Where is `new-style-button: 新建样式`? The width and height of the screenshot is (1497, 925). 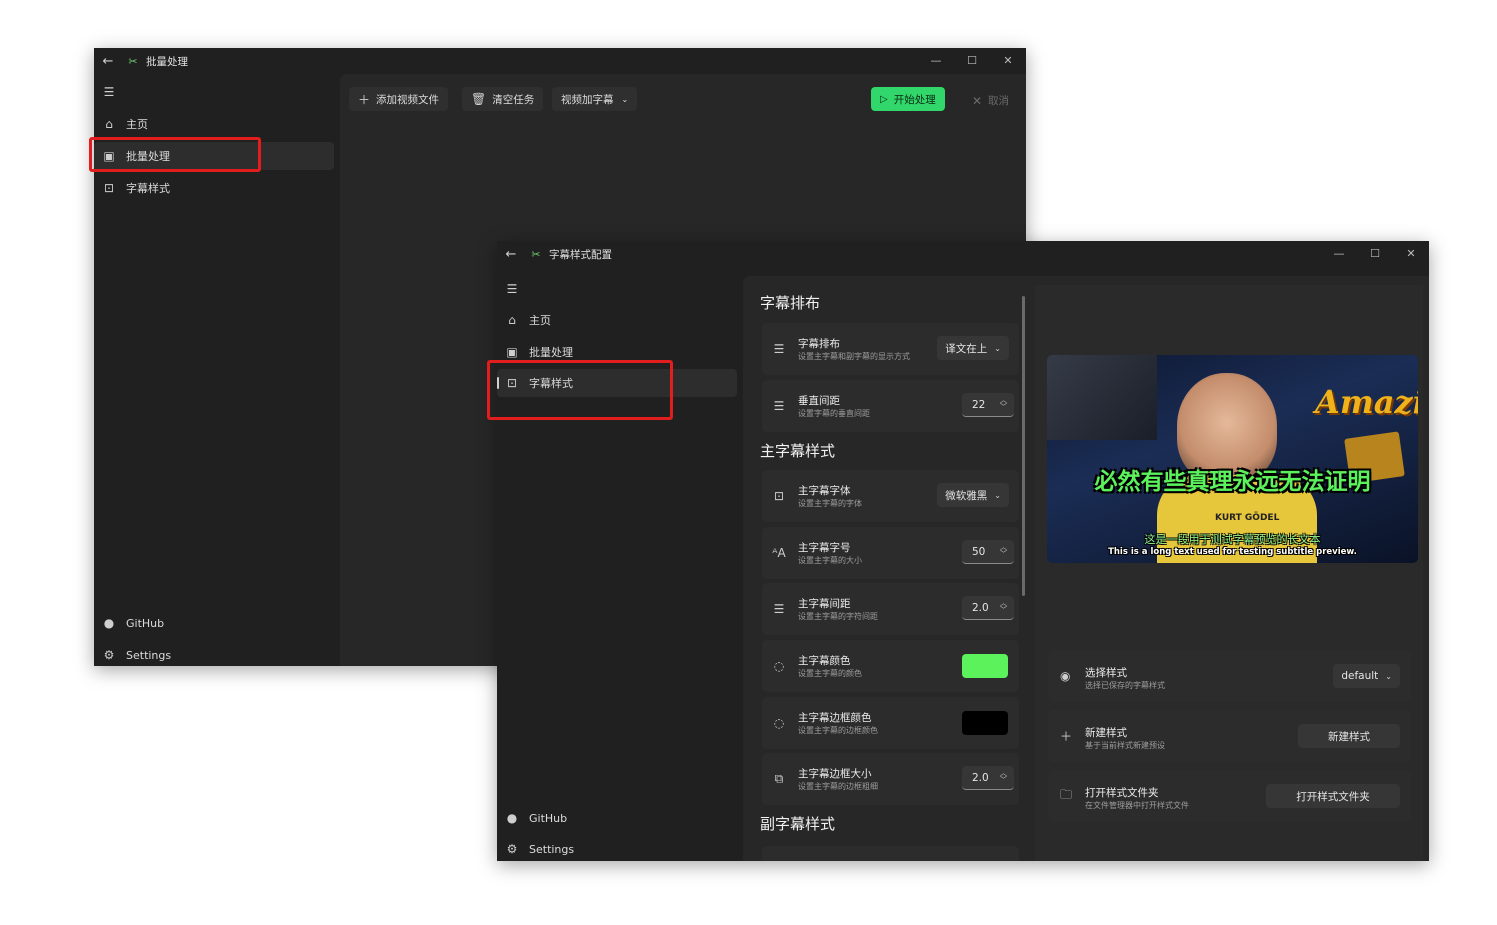 new-style-button: 新建样式 is located at coordinates (1349, 736).